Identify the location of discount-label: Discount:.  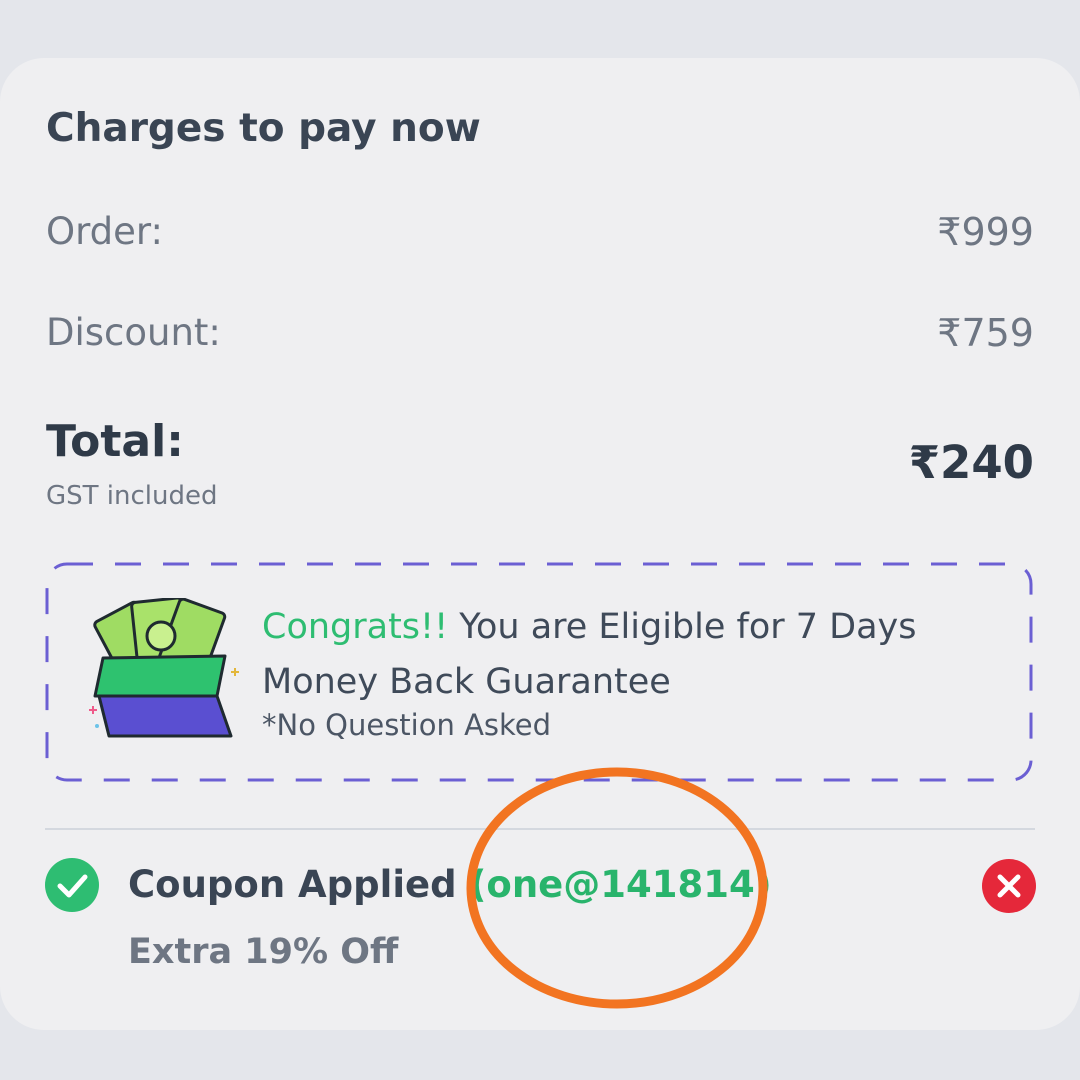
(133, 332).